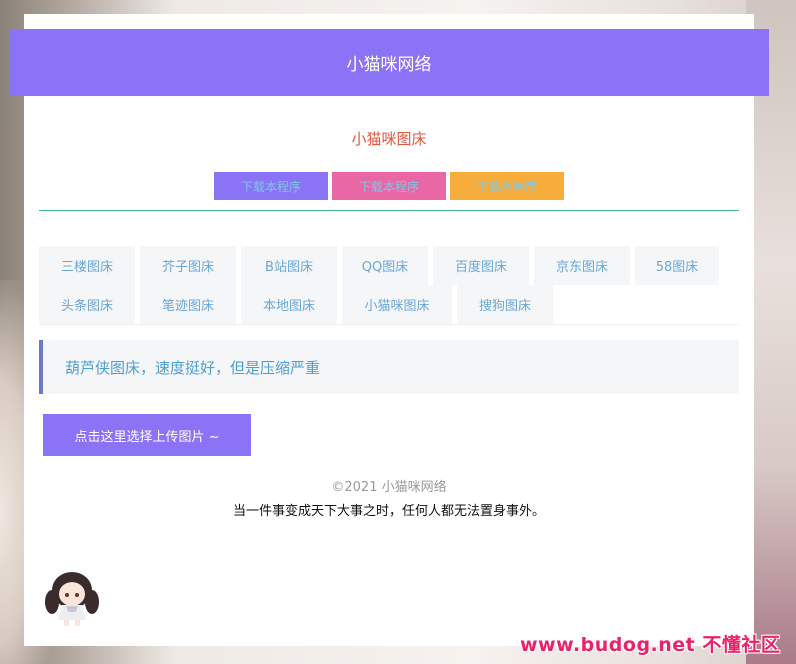  Describe the element at coordinates (188, 265) in the screenshot. I see `tab-jiezi: 芥子图床` at that location.